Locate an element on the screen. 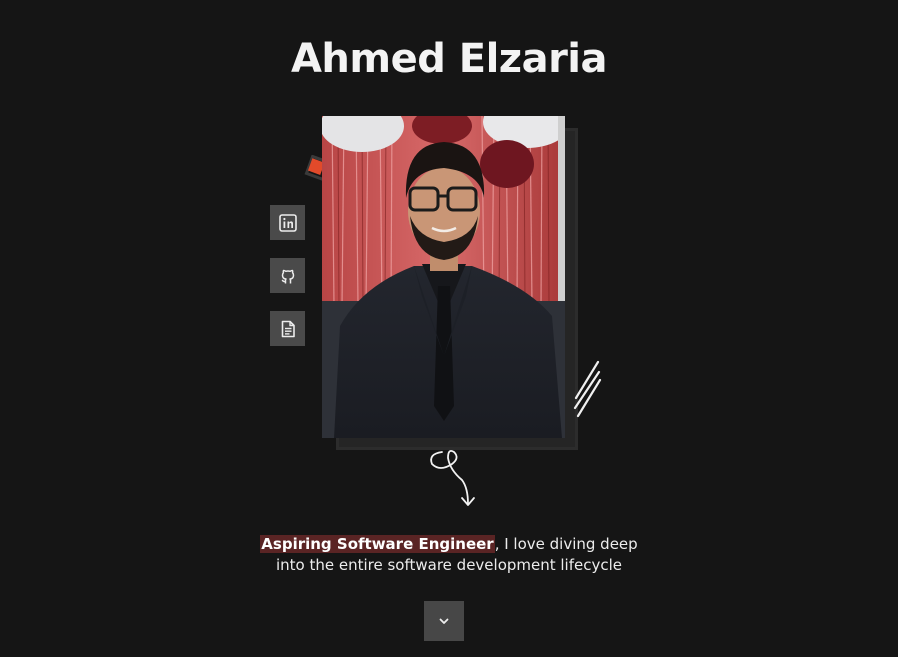  scroll-down-button is located at coordinates (444, 621).